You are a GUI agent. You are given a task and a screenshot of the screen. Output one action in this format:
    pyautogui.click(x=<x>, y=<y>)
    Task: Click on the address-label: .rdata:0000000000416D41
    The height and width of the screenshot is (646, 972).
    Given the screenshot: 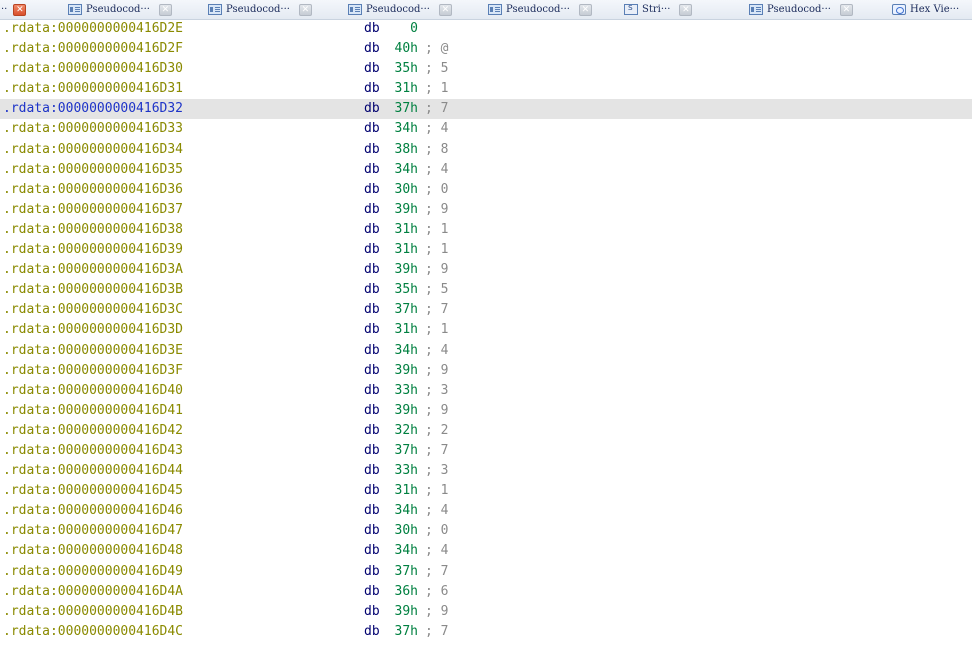 What is the action you would take?
    pyautogui.click(x=93, y=411)
    